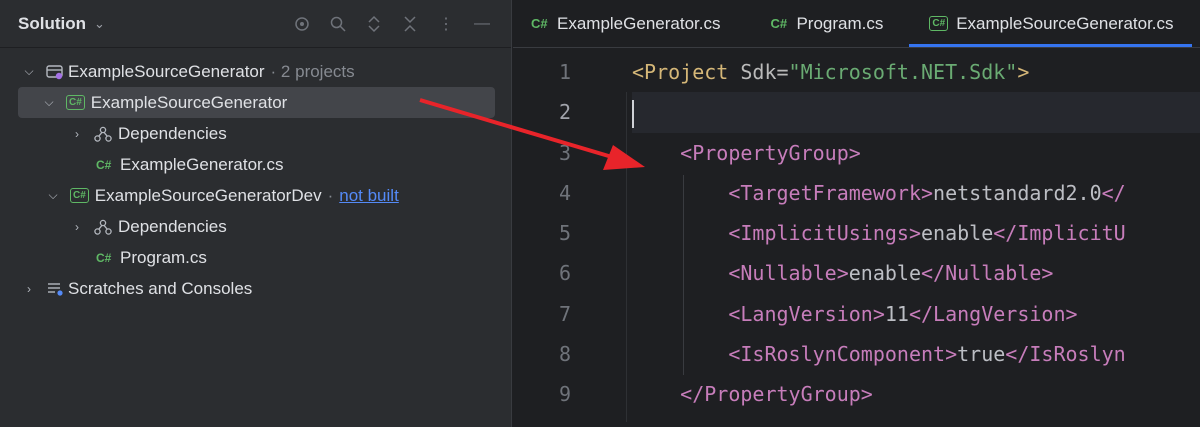 Image resolution: width=1200 pixels, height=427 pixels. Describe the element at coordinates (626, 257) in the screenshot. I see `gutter-divider` at that location.